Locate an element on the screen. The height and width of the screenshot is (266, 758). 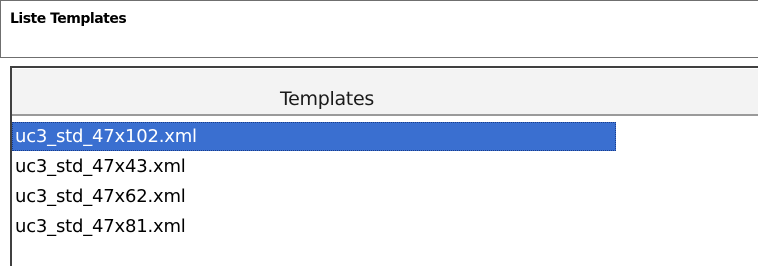
column-header-label: Templates is located at coordinates (327, 99).